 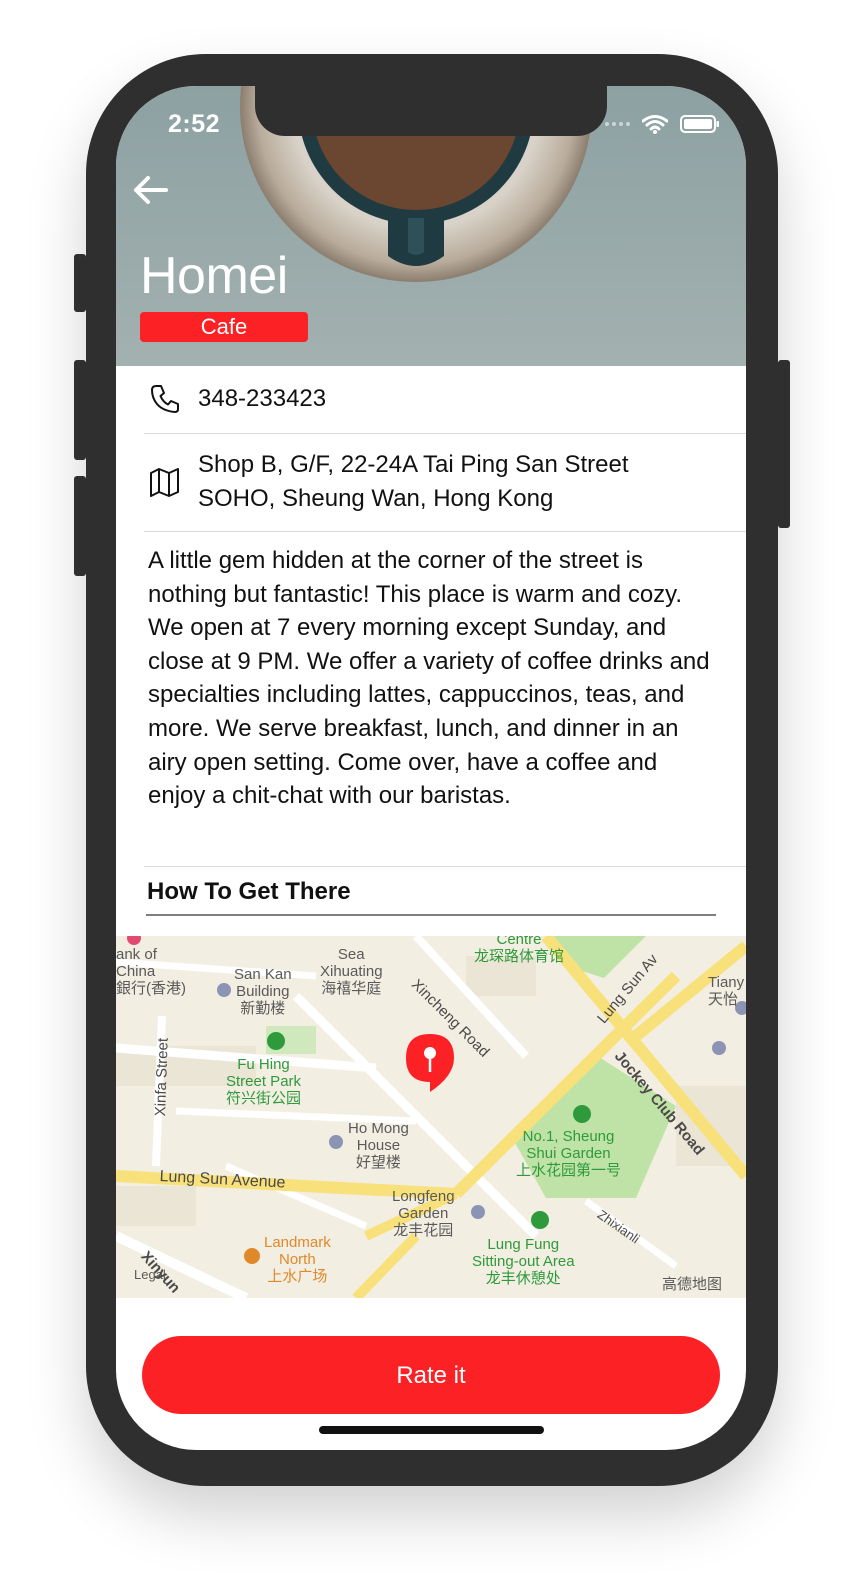 What do you see at coordinates (692, 1284) in the screenshot?
I see `map-attribution: 高德地图` at bounding box center [692, 1284].